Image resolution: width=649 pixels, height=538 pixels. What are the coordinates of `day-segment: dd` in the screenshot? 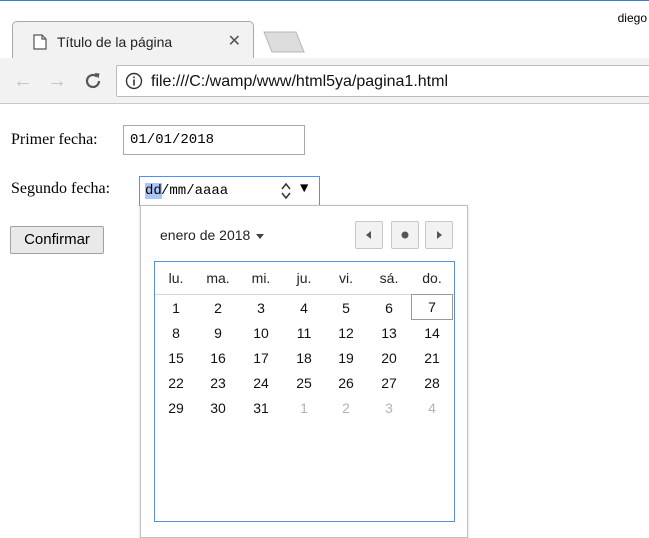 It's located at (153, 191).